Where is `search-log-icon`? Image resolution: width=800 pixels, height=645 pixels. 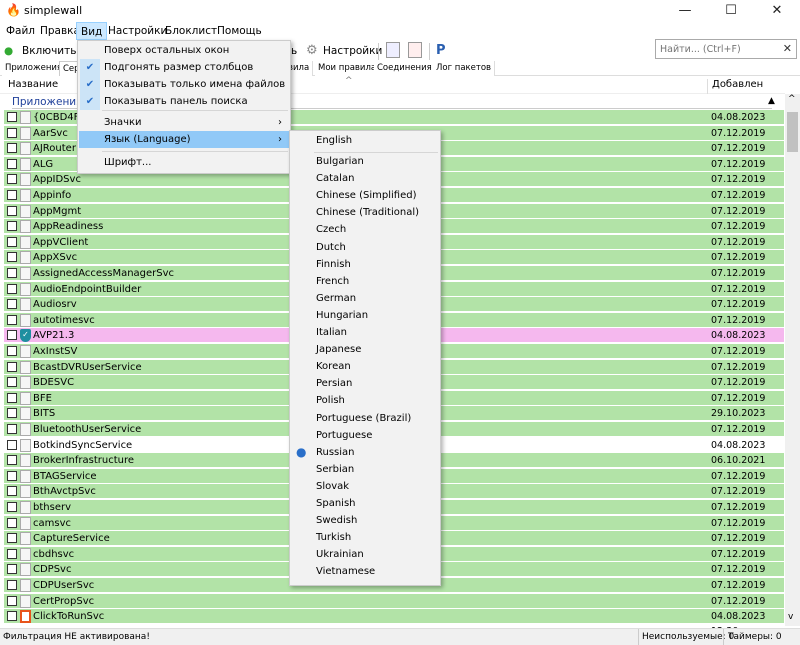 search-log-icon is located at coordinates (393, 50).